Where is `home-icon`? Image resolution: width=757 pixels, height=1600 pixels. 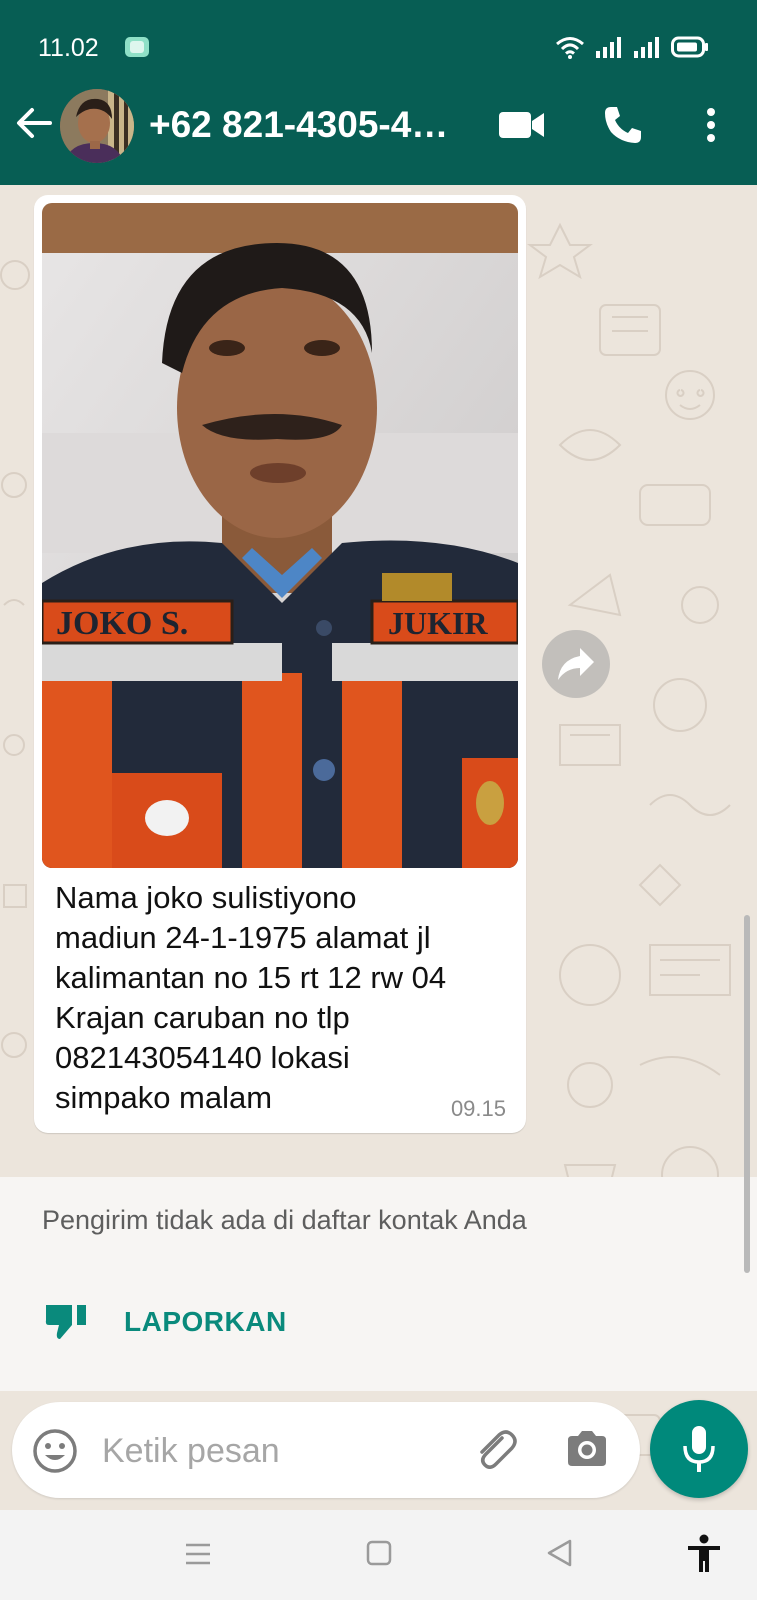 home-icon is located at coordinates (379, 1553).